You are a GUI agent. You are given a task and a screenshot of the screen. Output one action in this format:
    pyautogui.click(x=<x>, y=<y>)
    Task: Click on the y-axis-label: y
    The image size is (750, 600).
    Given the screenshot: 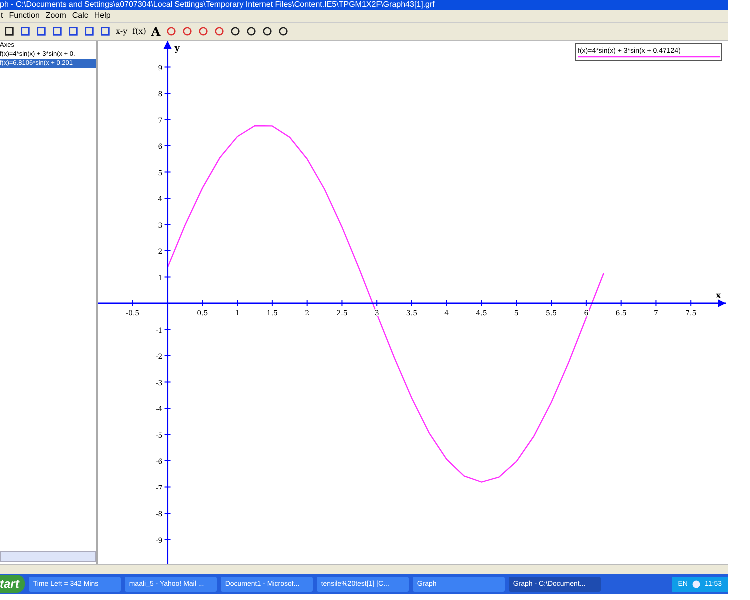 What is the action you would take?
    pyautogui.click(x=177, y=49)
    